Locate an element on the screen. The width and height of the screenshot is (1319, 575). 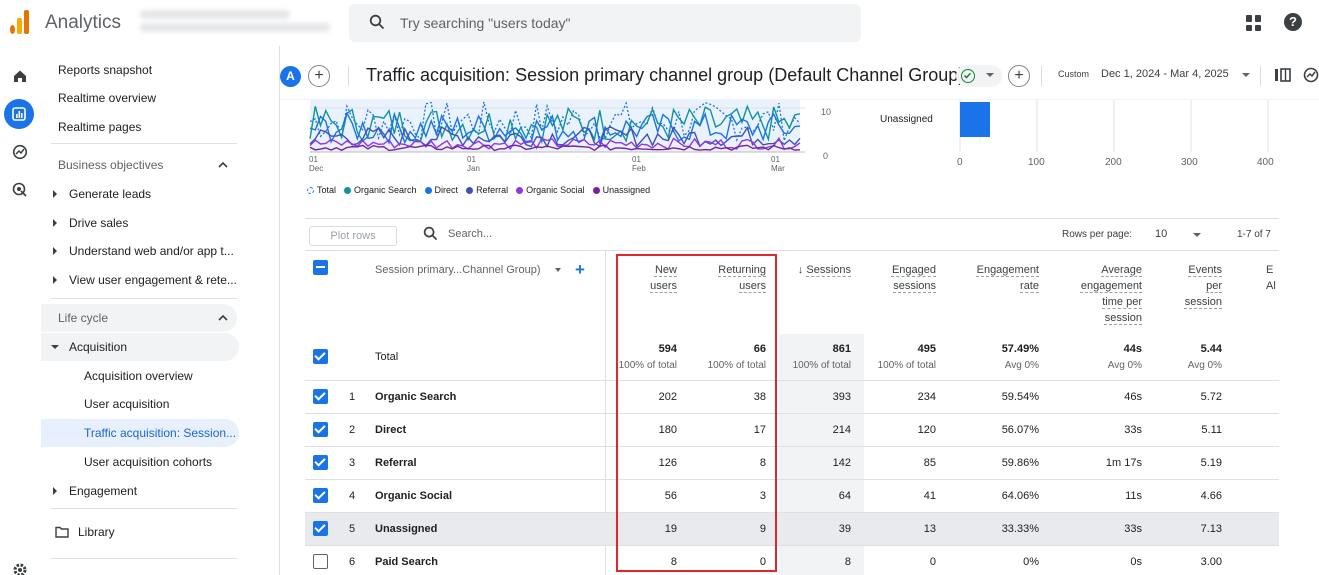
sidebar-item-library: Library is located at coordinates (140, 532).